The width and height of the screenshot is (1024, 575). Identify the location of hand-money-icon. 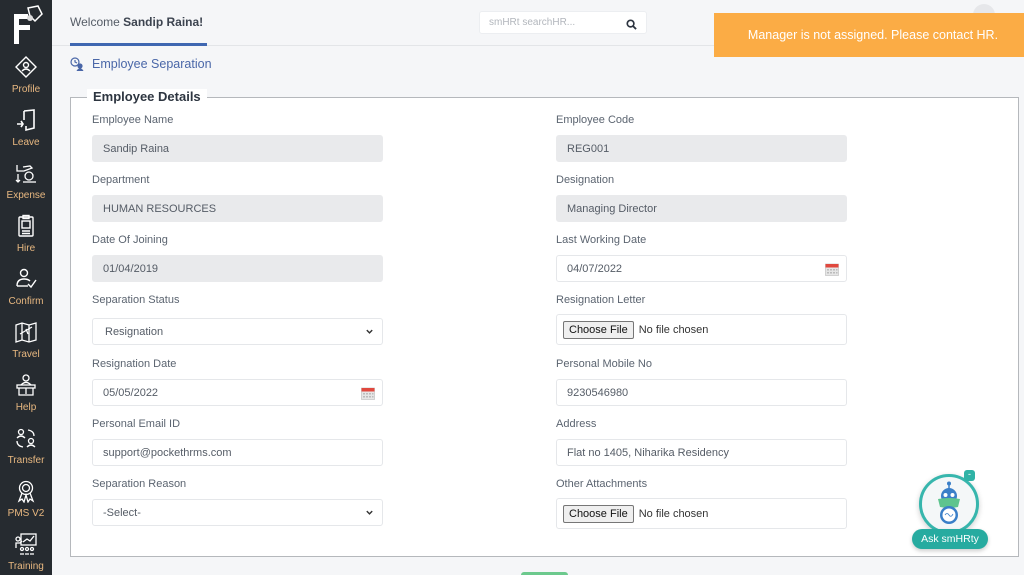
(26, 173).